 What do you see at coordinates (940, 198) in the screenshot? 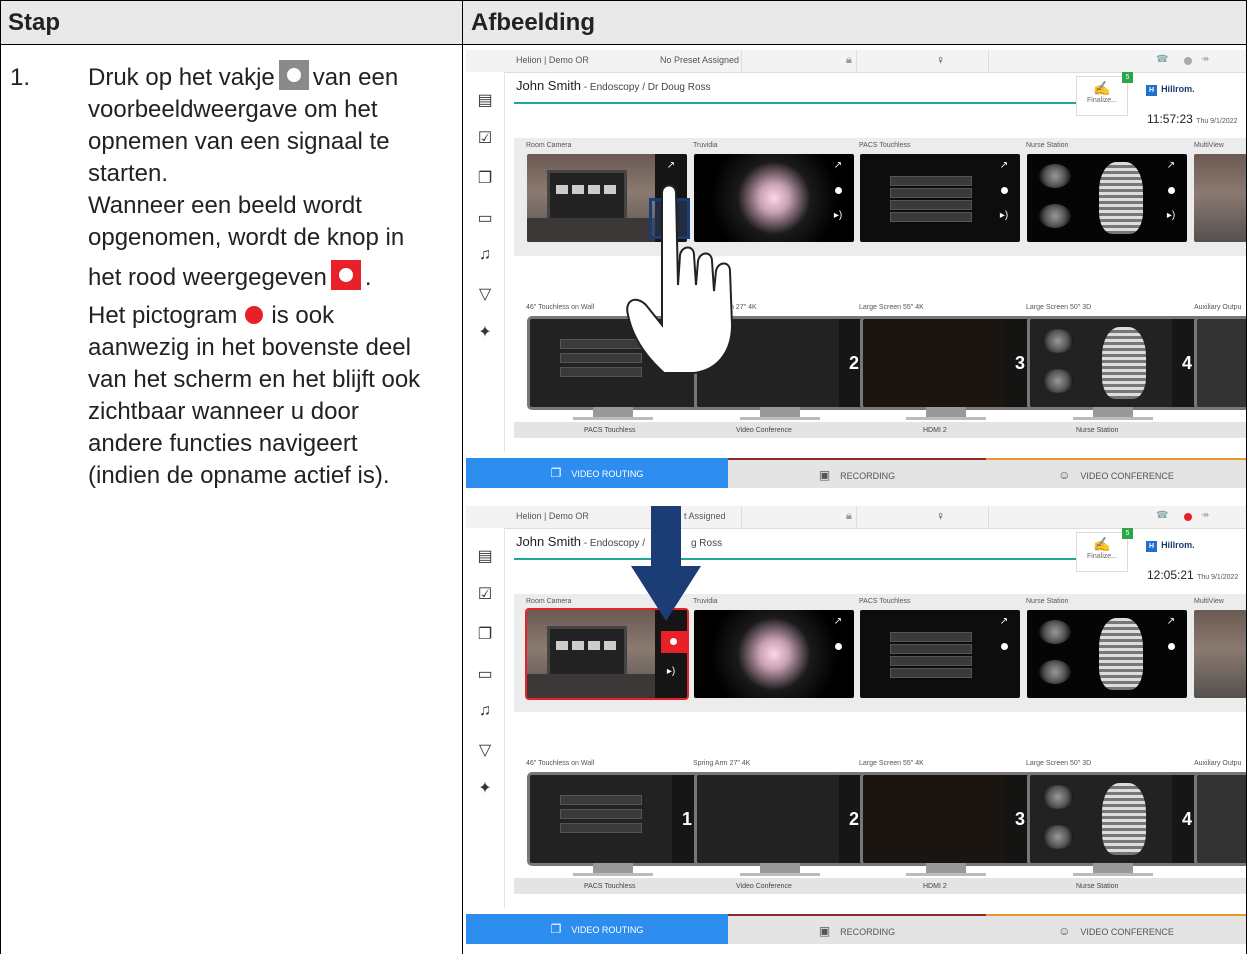
I see `source-tile-pacs: ↗ ▸)` at bounding box center [940, 198].